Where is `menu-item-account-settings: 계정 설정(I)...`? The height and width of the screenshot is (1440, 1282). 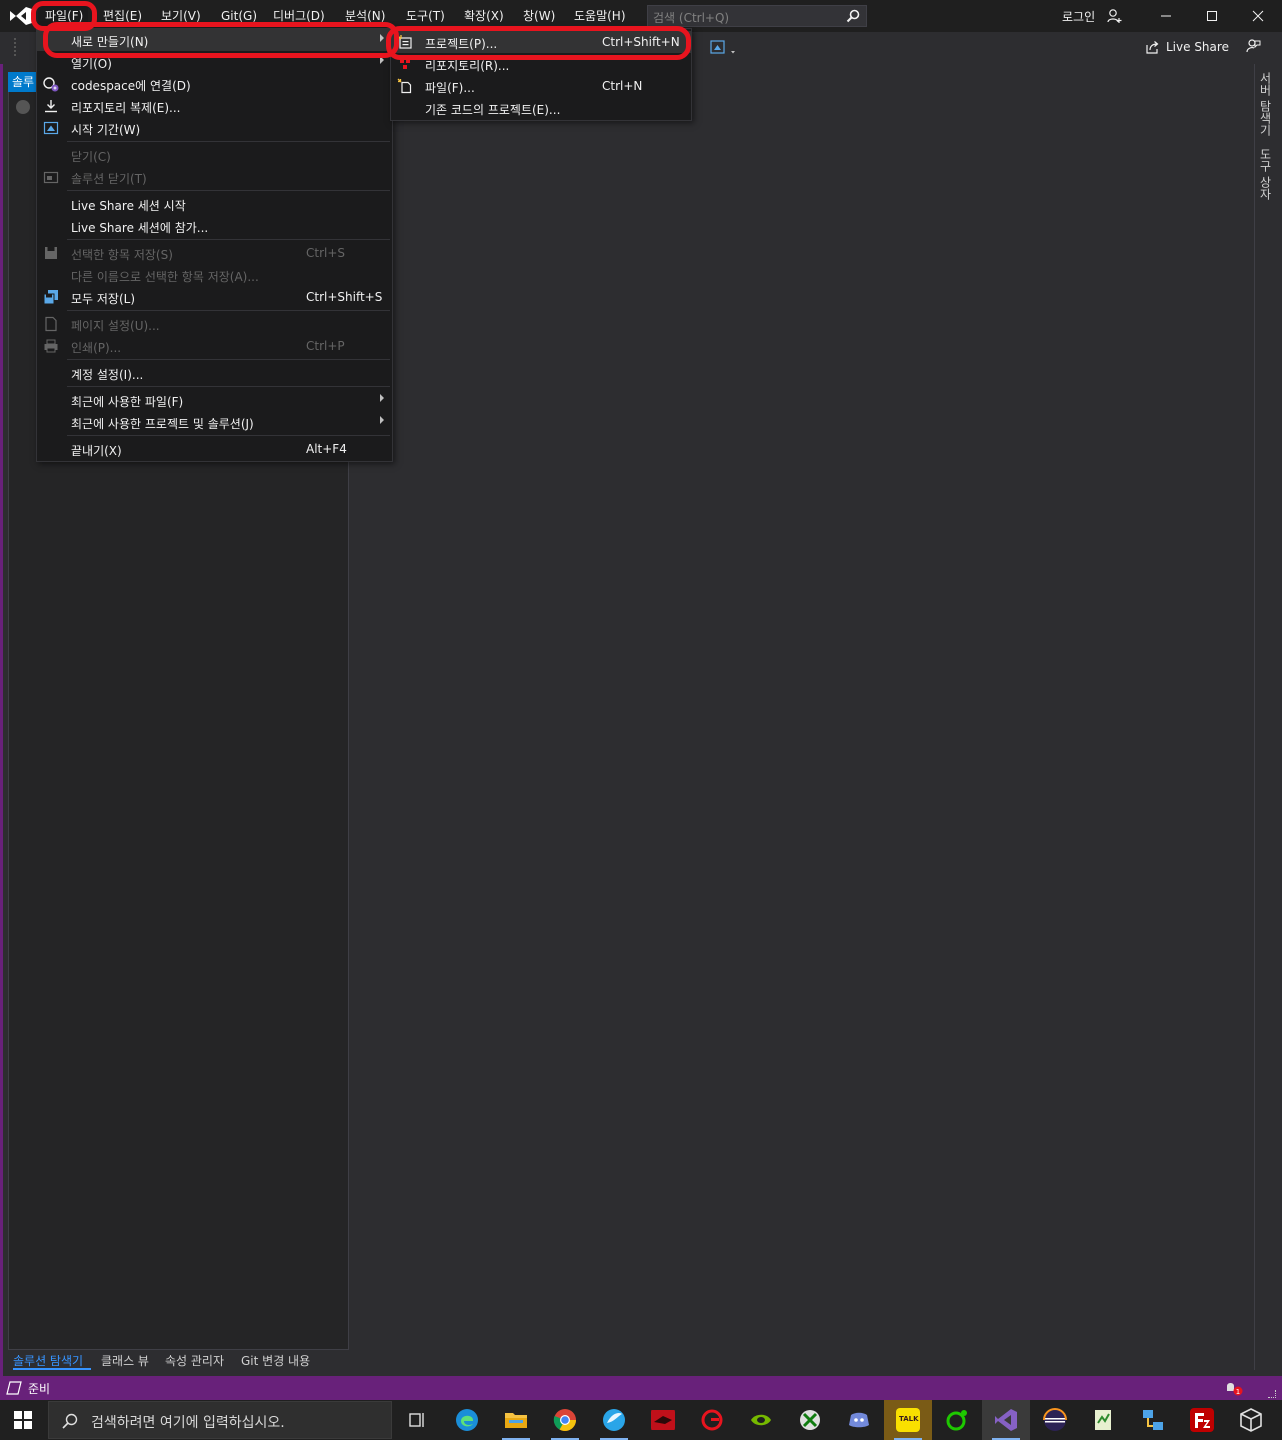 menu-item-account-settings: 계정 설정(I)... is located at coordinates (214, 373).